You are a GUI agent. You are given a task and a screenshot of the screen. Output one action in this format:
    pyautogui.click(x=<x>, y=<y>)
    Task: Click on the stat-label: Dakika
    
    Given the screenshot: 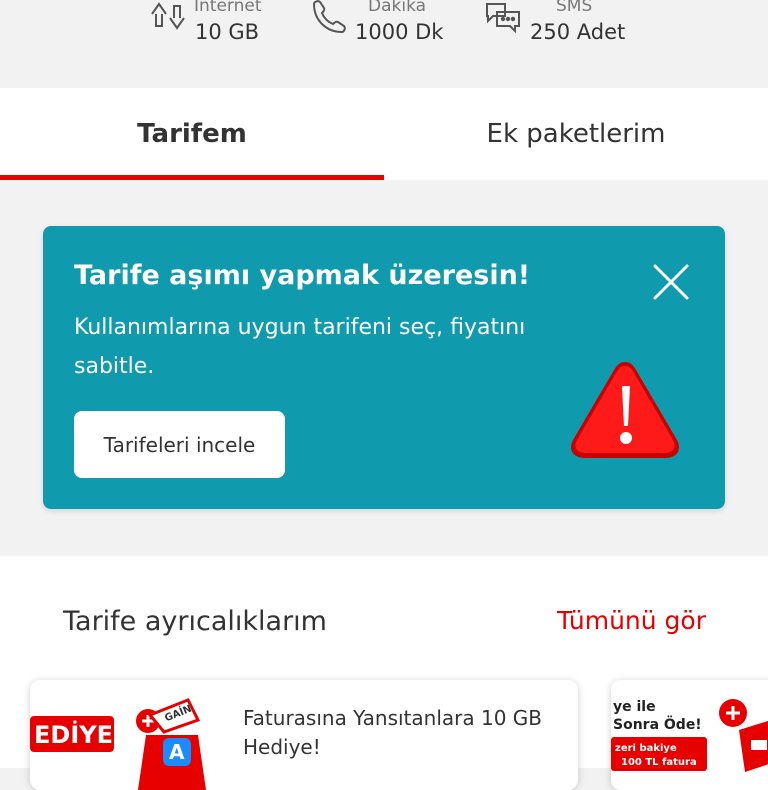 What is the action you would take?
    pyautogui.click(x=397, y=8)
    